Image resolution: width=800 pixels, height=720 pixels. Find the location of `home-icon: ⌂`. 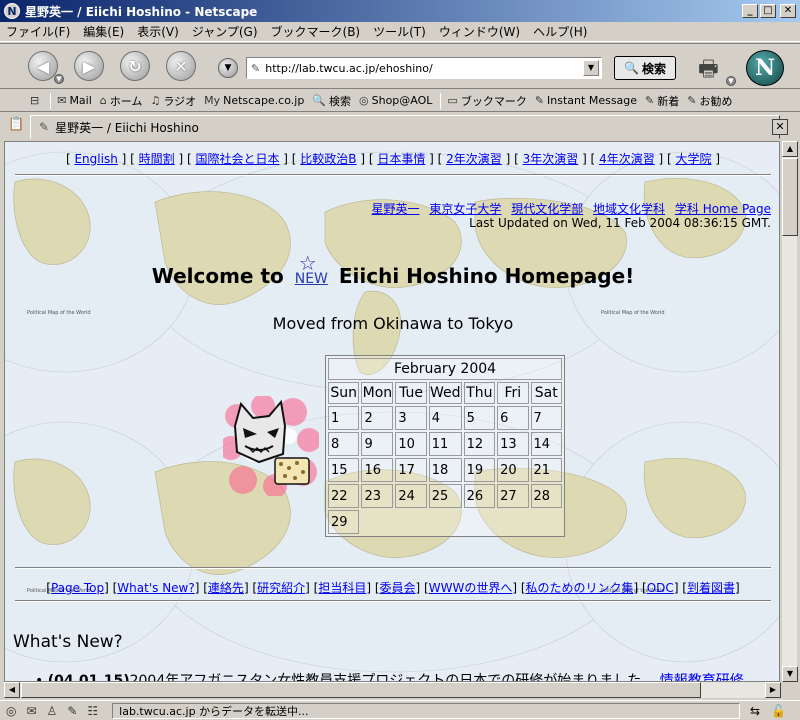

home-icon: ⌂ is located at coordinates (103, 100).